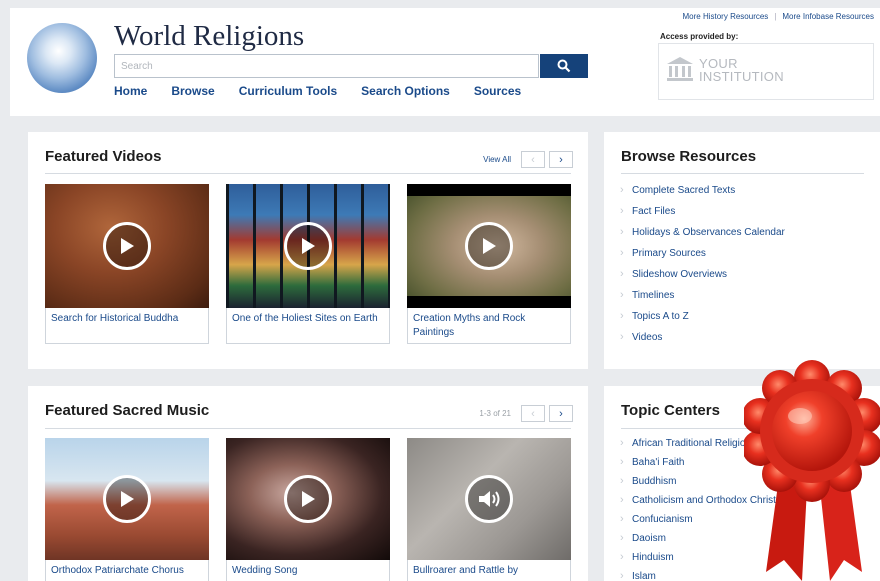 The width and height of the screenshot is (880, 581). What do you see at coordinates (103, 156) in the screenshot?
I see `featured-videos-title: Featured Videos` at bounding box center [103, 156].